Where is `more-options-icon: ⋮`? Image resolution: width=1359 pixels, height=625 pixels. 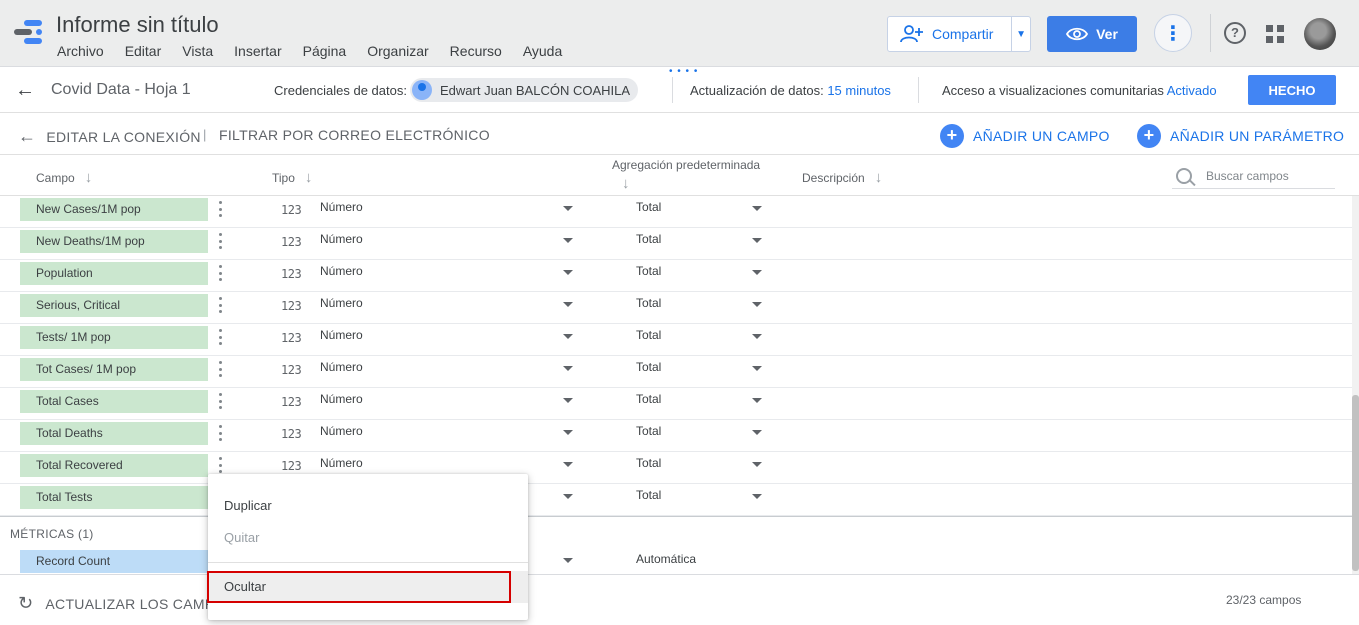
more-options-icon: ⋮ is located at coordinates (1173, 33).